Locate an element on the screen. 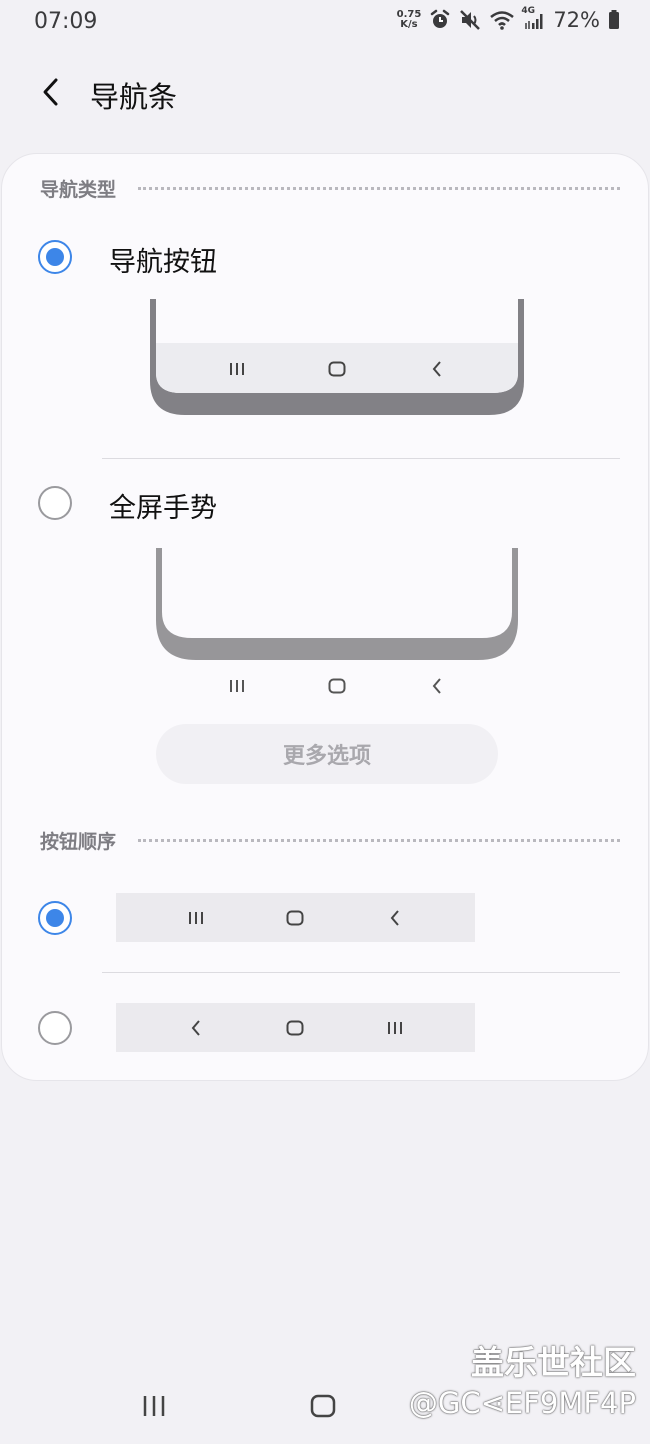 The height and width of the screenshot is (1444, 650). button-order-section-title: 按钮顺序 is located at coordinates (78, 841).